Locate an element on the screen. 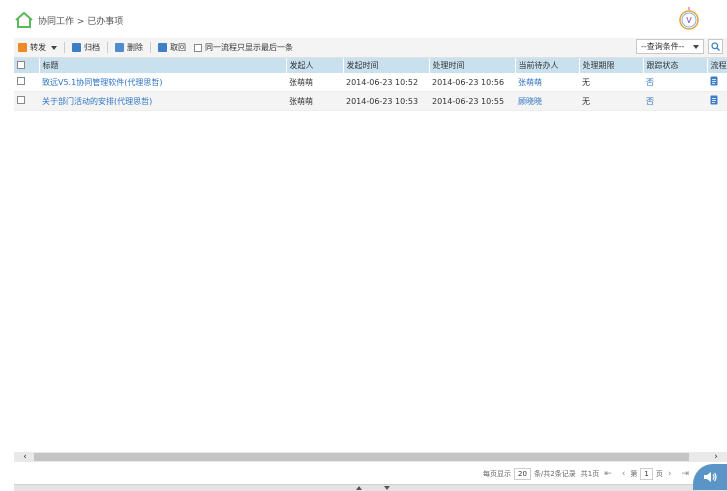 Image resolution: width=727 pixels, height=491 pixels. speaker-icon is located at coordinates (710, 477).